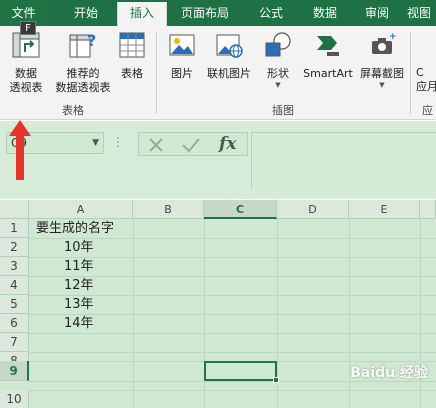 This screenshot has width=436, height=408. What do you see at coordinates (283, 110) in the screenshot?
I see `group-label-illustrations: 插图` at bounding box center [283, 110].